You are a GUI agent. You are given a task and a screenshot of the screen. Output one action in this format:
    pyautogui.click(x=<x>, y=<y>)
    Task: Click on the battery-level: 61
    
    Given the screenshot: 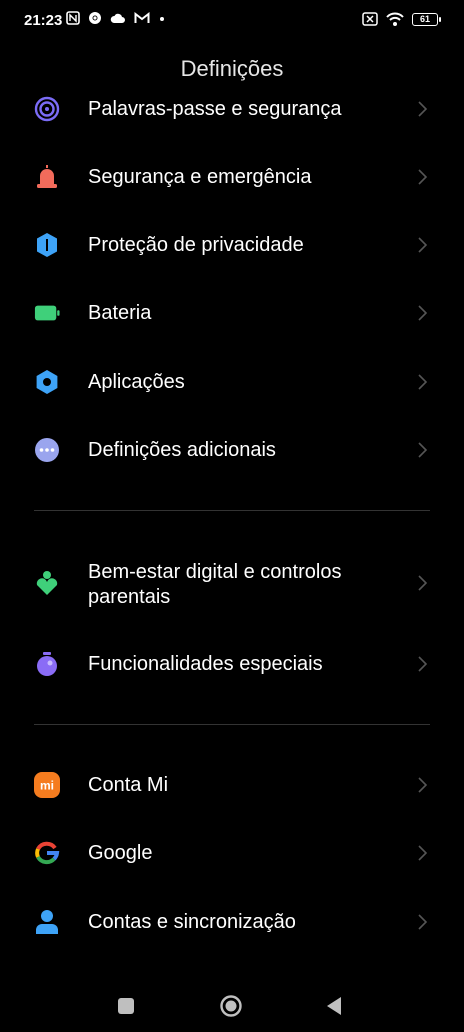 What is the action you would take?
    pyautogui.click(x=424, y=19)
    